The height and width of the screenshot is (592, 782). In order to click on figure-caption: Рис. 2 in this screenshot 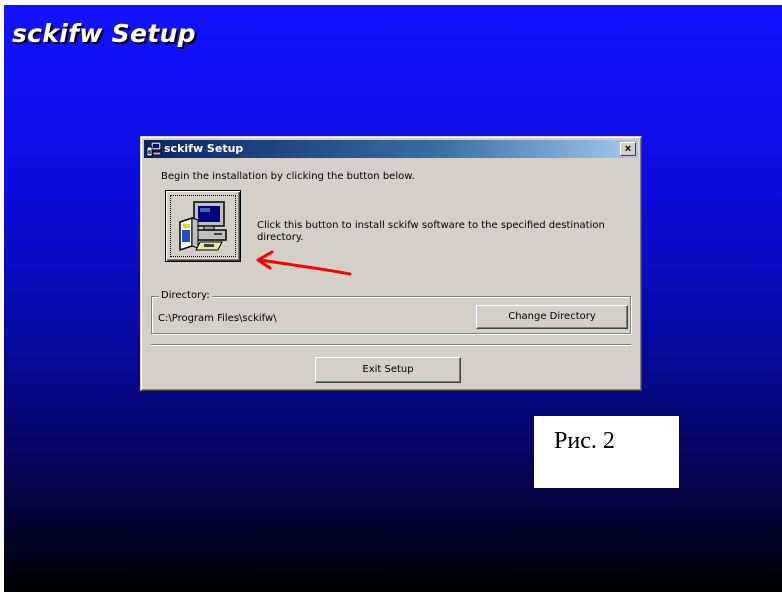, I will do `click(584, 441)`.